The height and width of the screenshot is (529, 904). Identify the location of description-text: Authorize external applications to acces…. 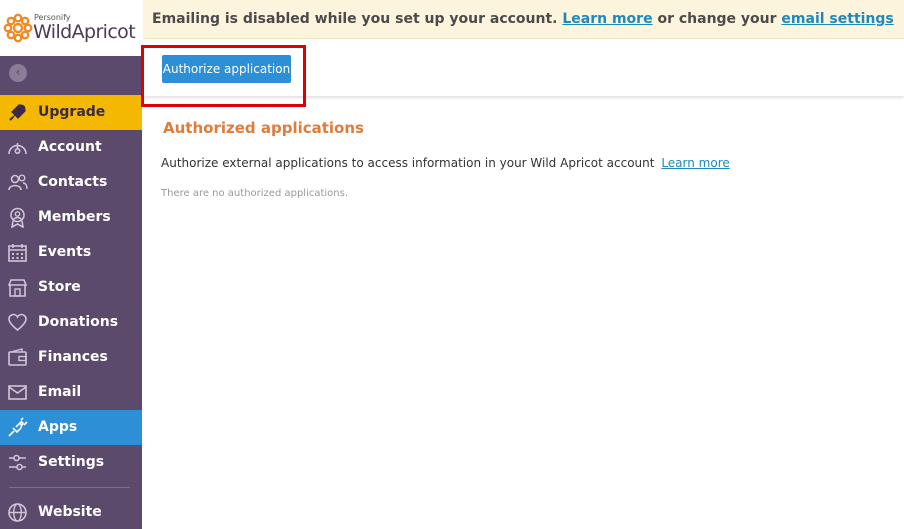
(408, 163).